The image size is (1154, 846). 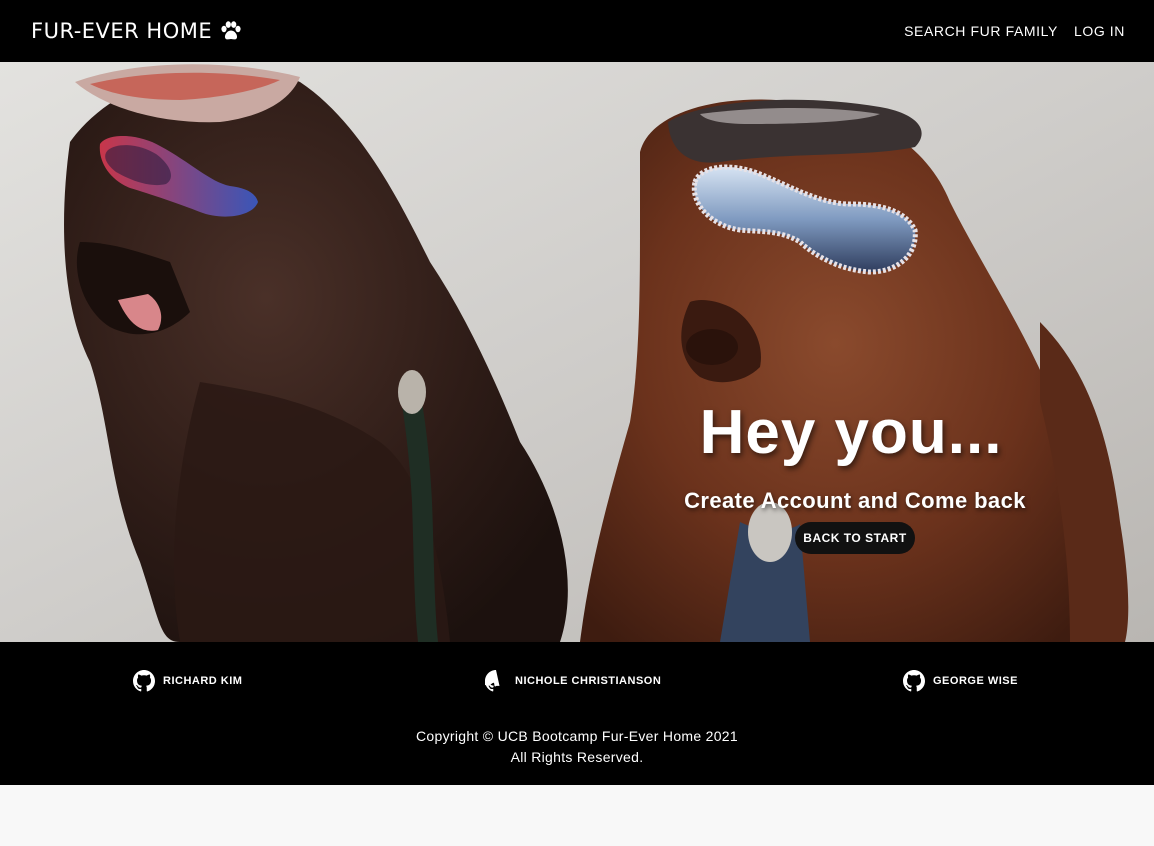 I want to click on hero-subtitle: Create Account and Come back, so click(x=855, y=500).